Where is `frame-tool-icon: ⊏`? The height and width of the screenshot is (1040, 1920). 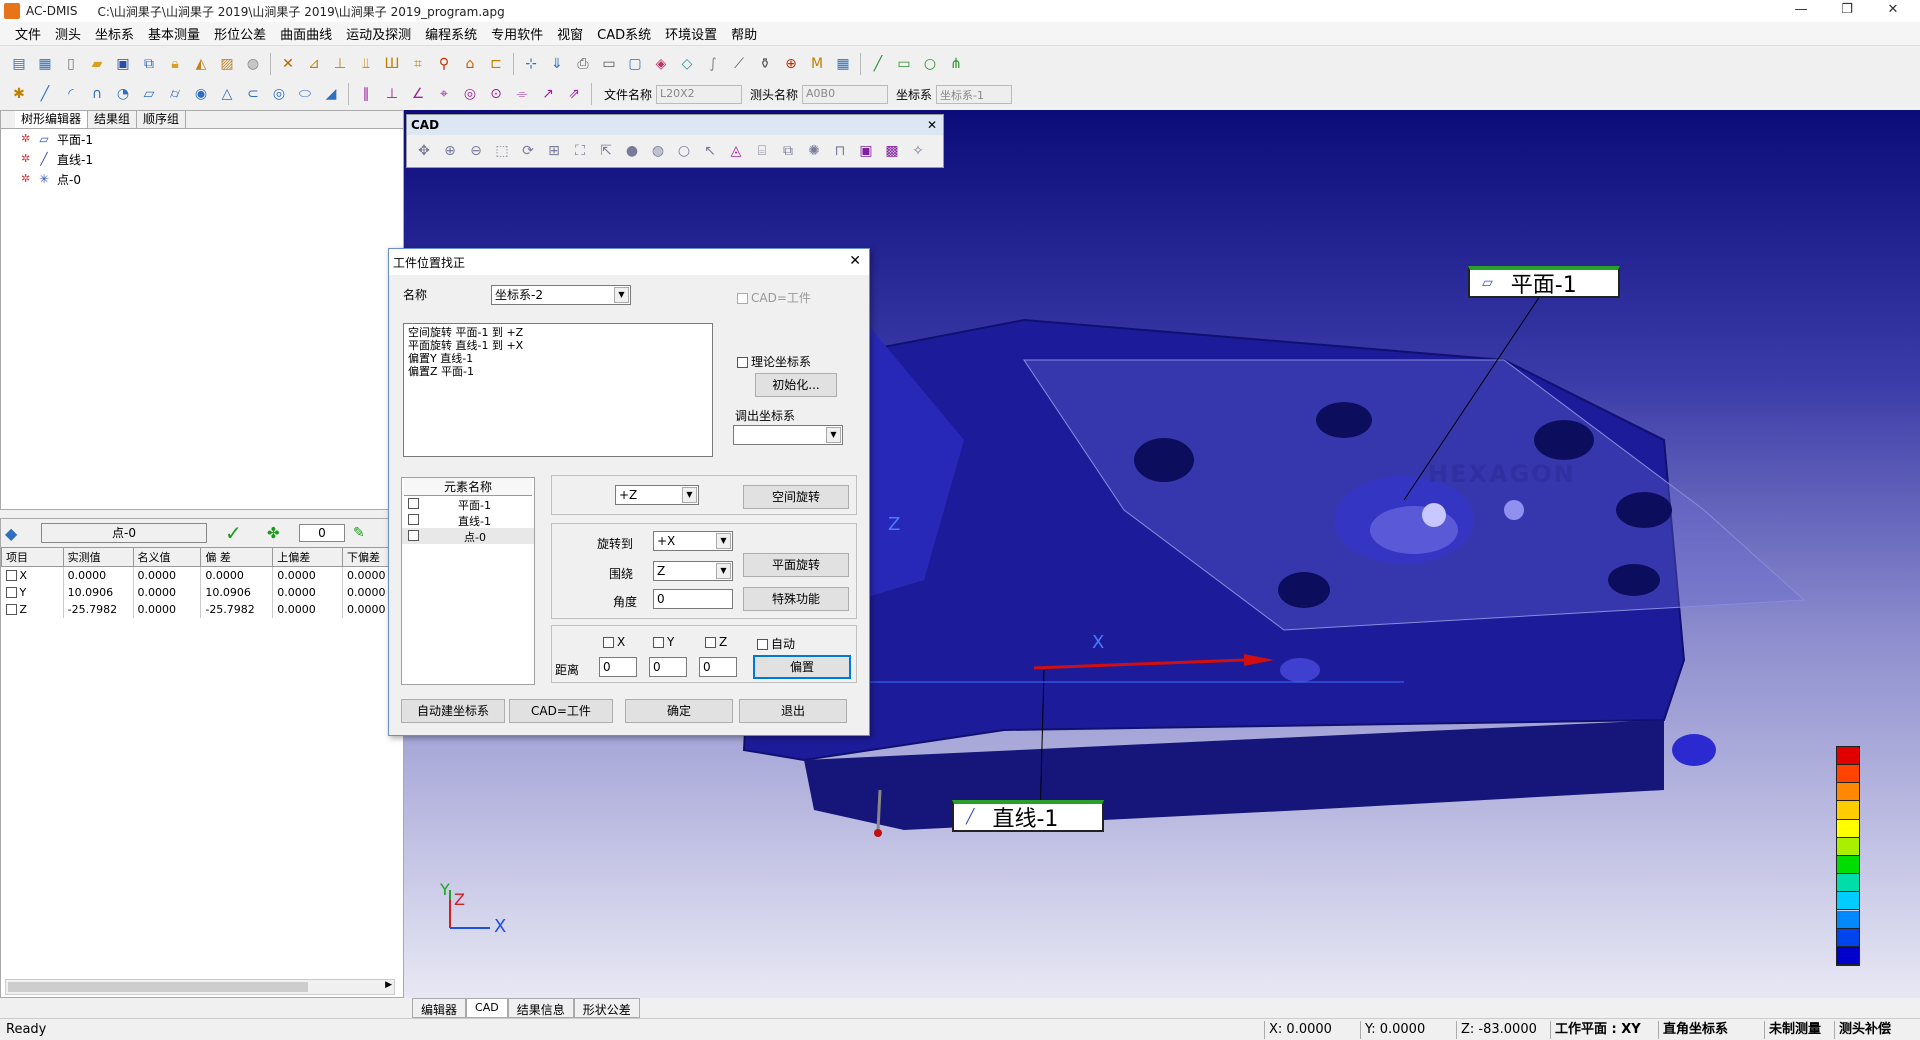 frame-tool-icon: ⊏ is located at coordinates (496, 64).